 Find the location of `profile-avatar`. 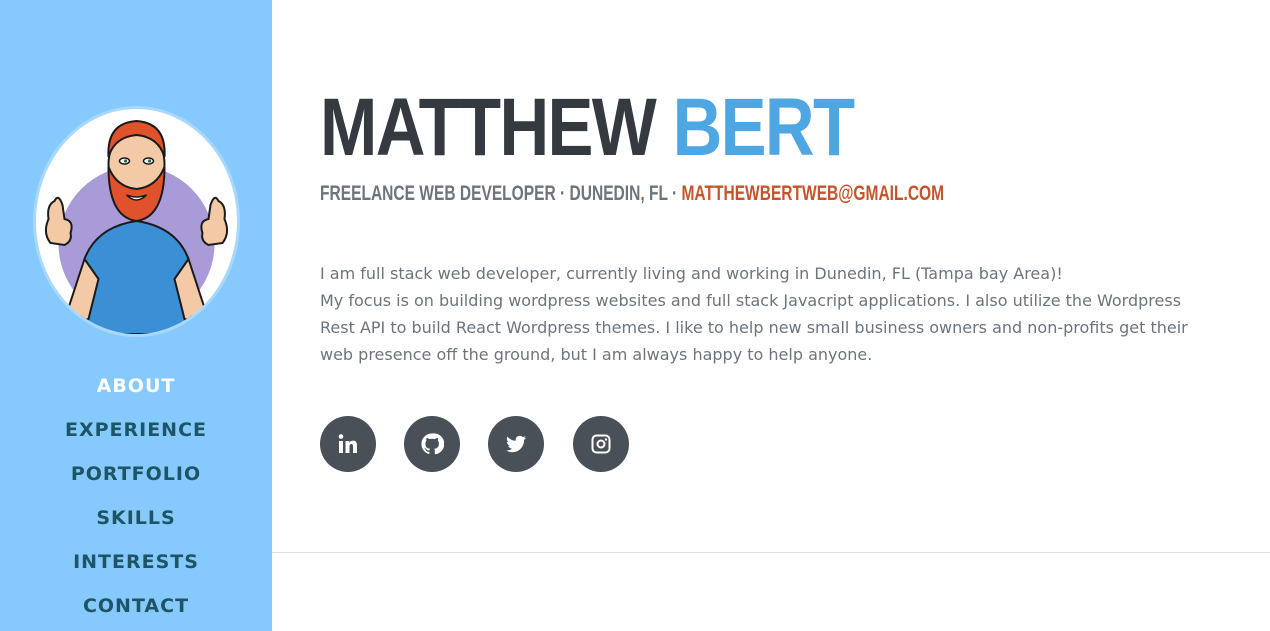

profile-avatar is located at coordinates (136, 221).